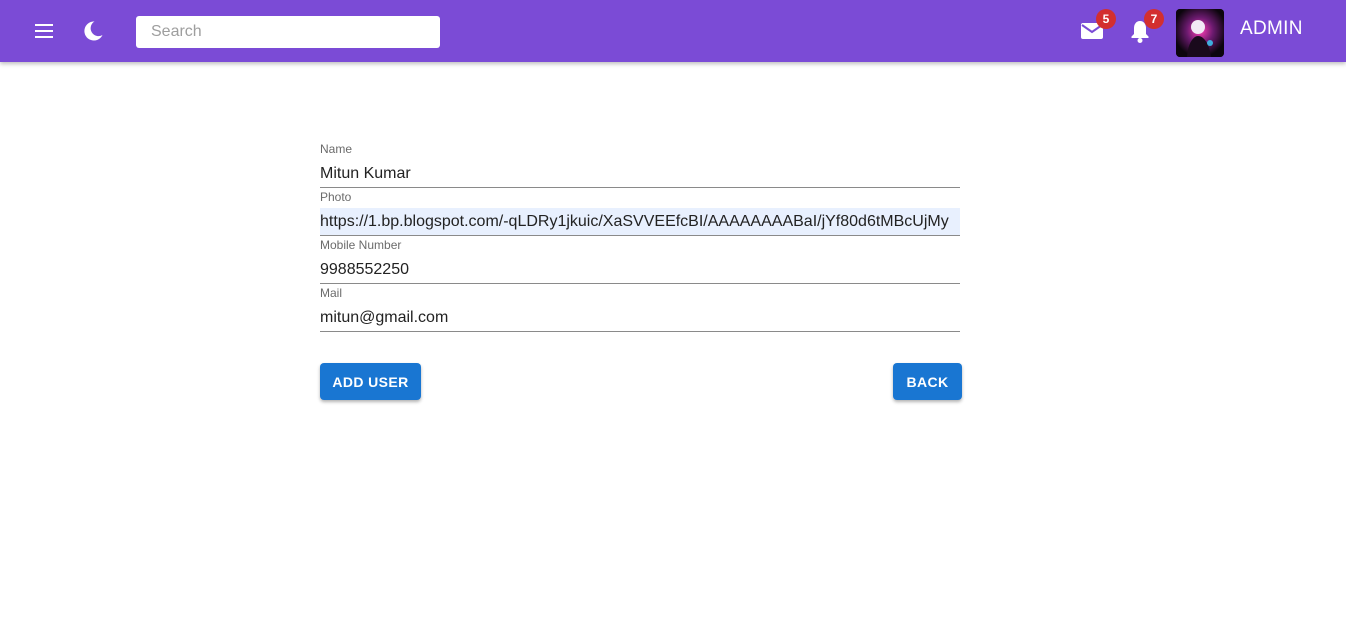  Describe the element at coordinates (640, 221) in the screenshot. I see `photo-input` at that location.